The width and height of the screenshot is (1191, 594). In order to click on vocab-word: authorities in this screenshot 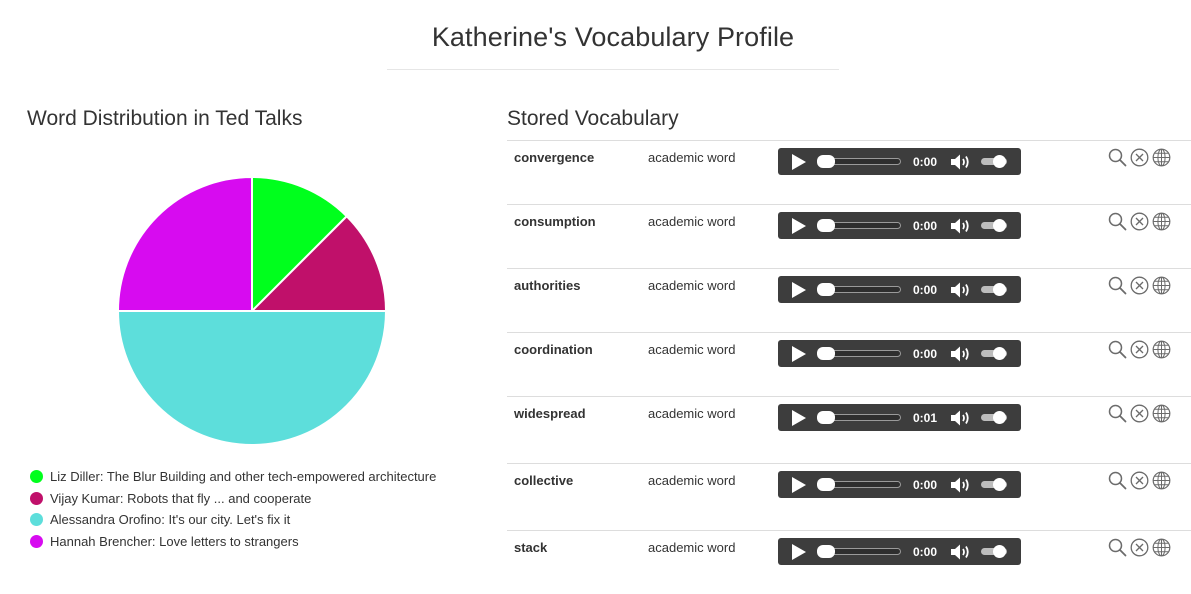, I will do `click(547, 285)`.